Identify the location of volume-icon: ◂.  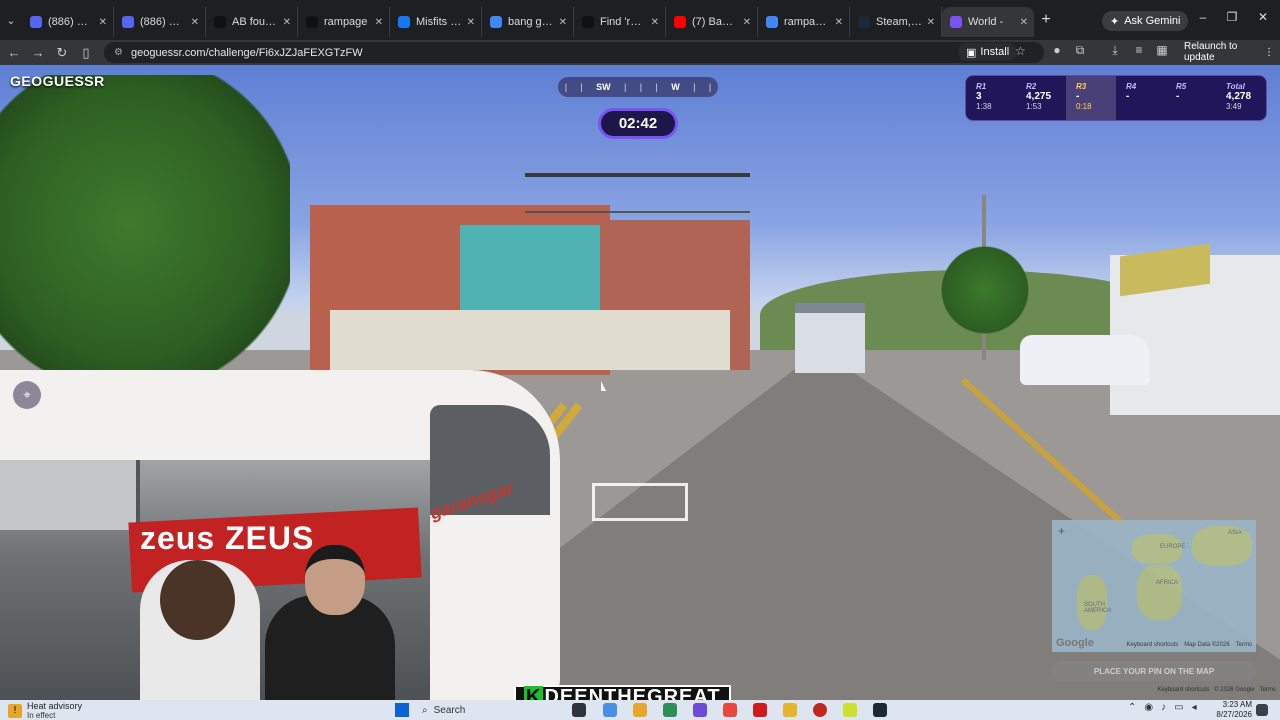
(1194, 707).